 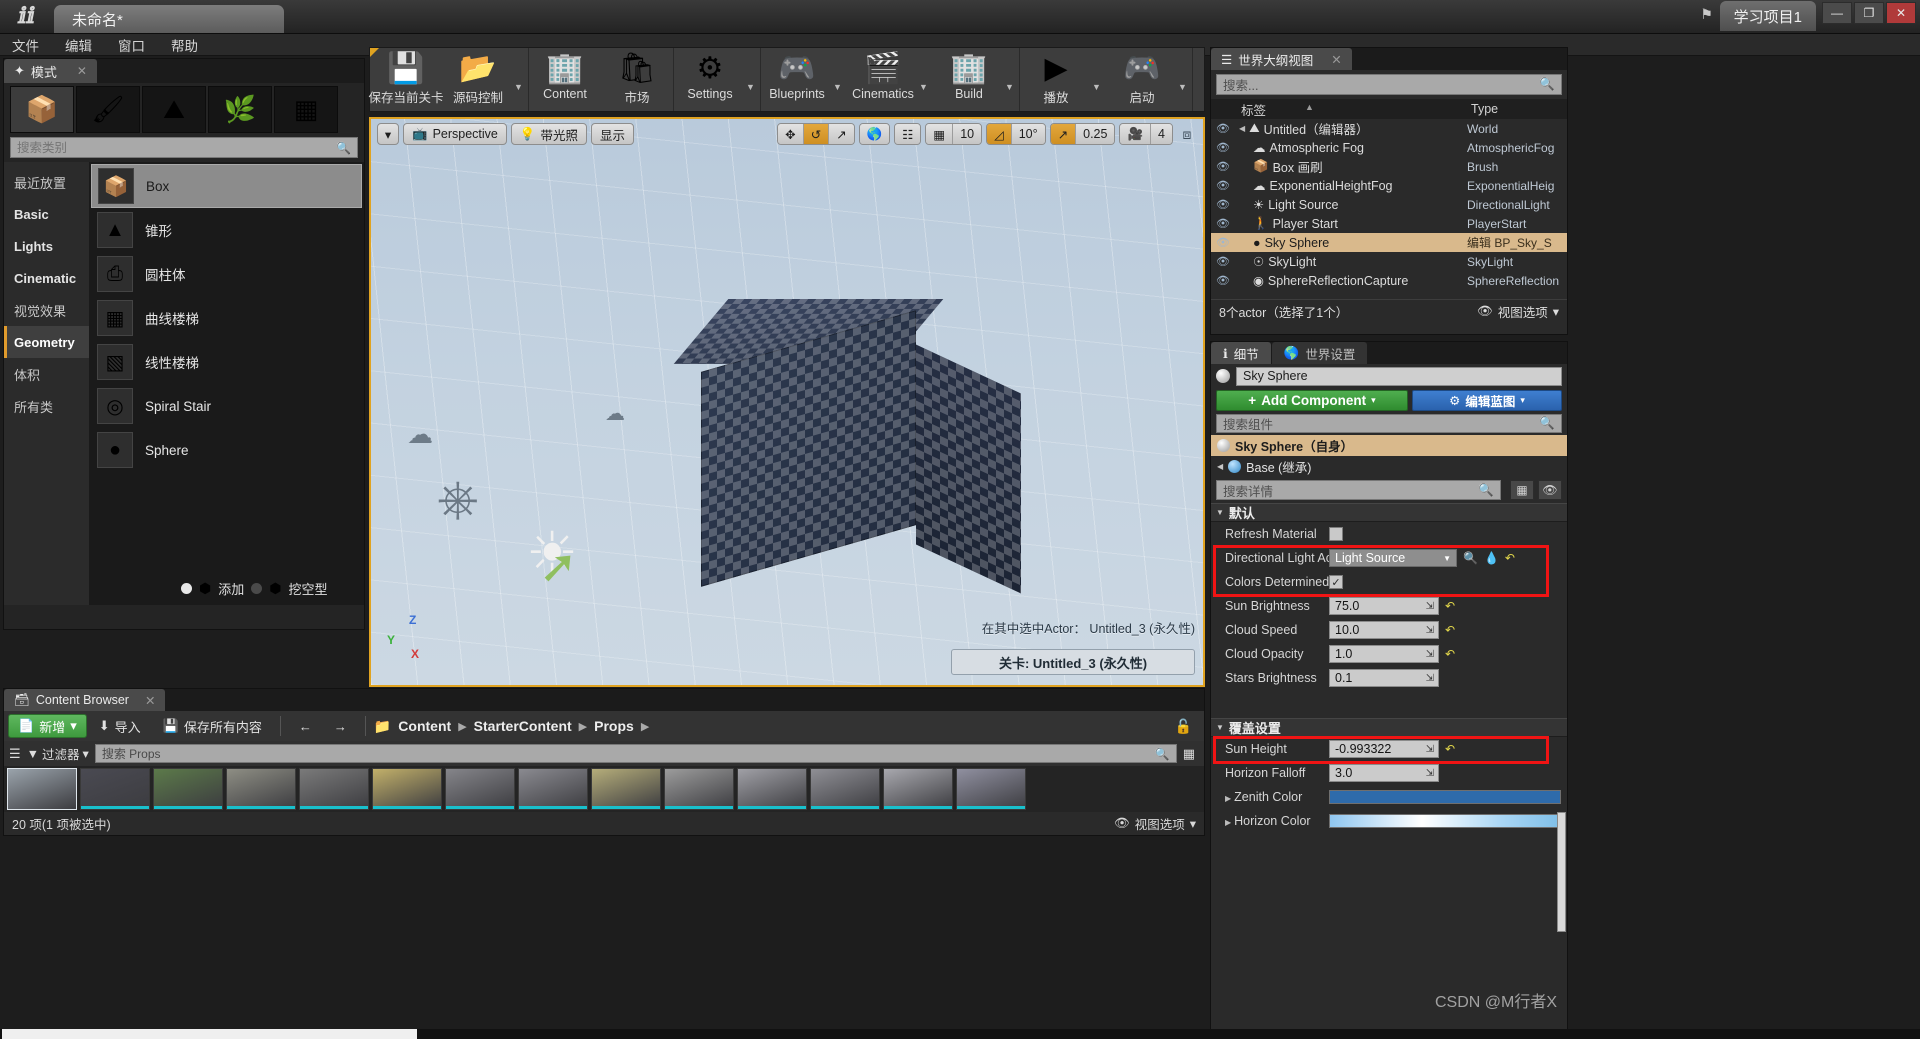 I want to click on component-search-input: 搜索组件 🔍, so click(x=1389, y=423).